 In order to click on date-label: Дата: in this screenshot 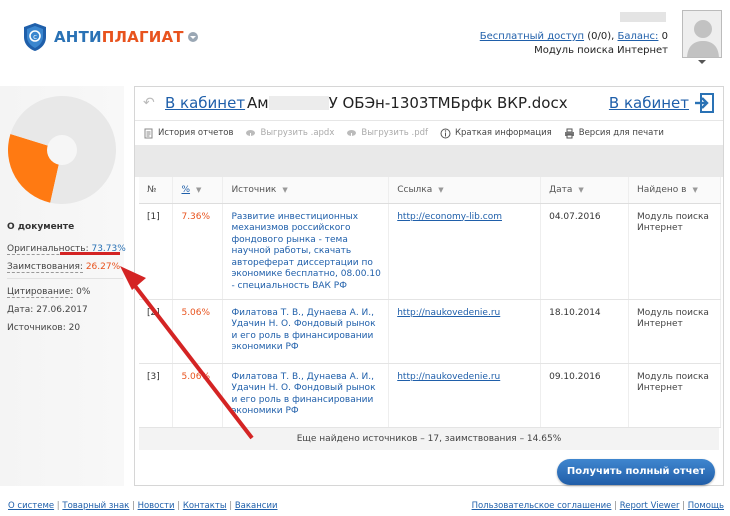, I will do `click(20, 310)`.